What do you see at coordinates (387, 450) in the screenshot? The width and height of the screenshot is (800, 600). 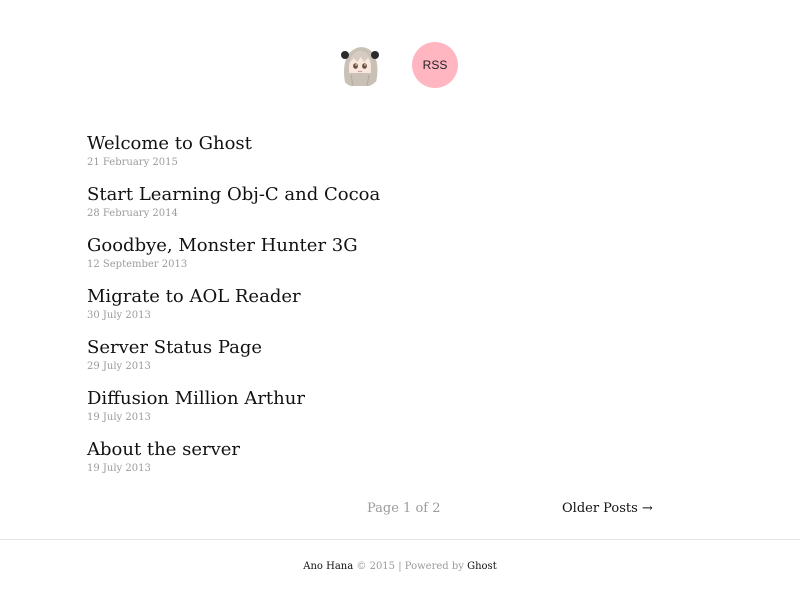 I see `post-title-link: About the server` at bounding box center [387, 450].